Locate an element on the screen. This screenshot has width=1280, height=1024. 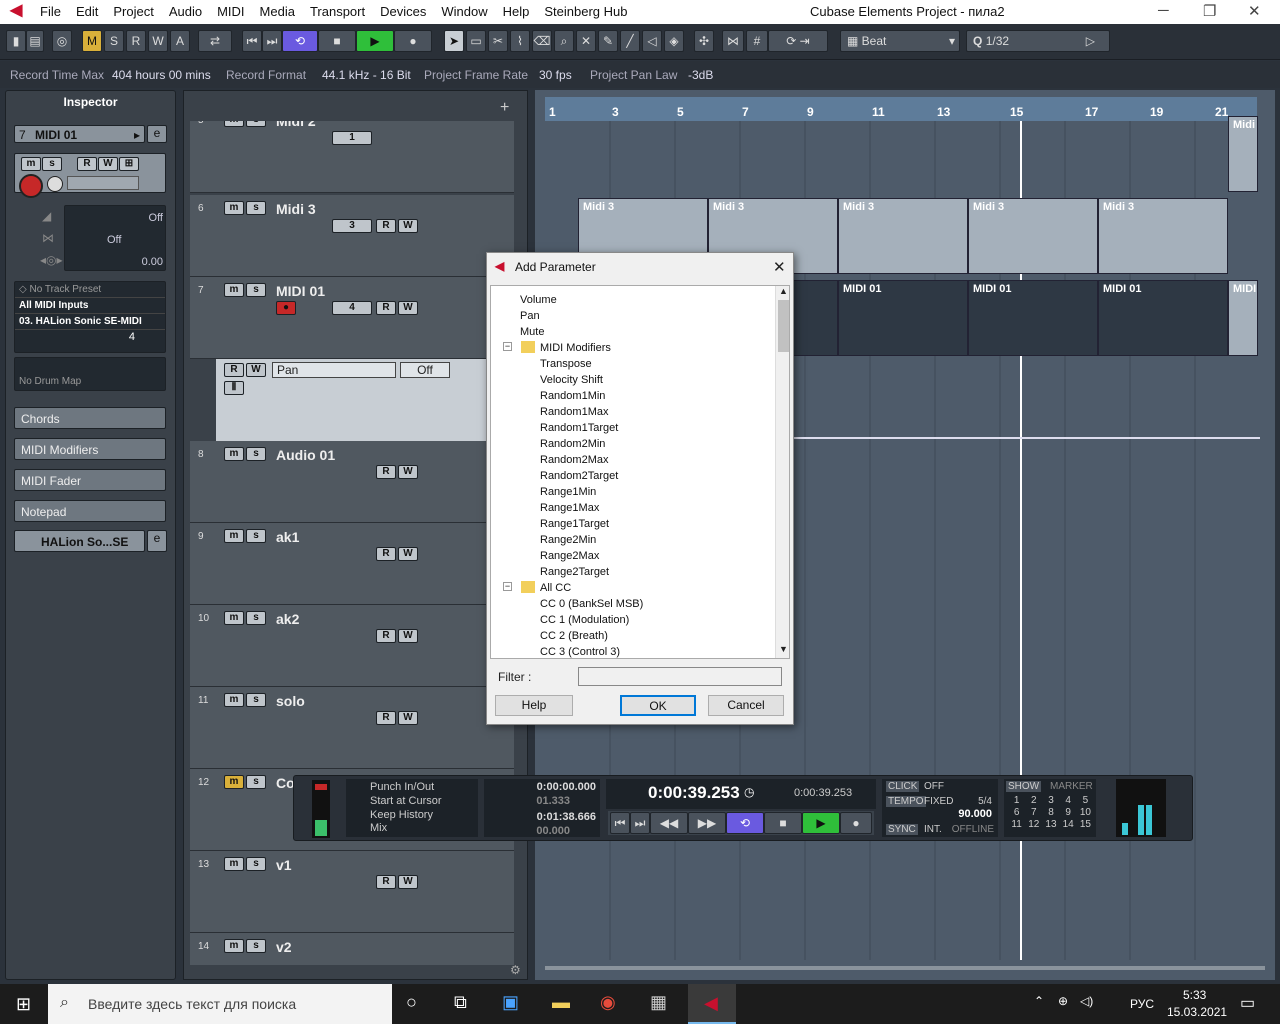
menu-window: Window is located at coordinates (464, 11).